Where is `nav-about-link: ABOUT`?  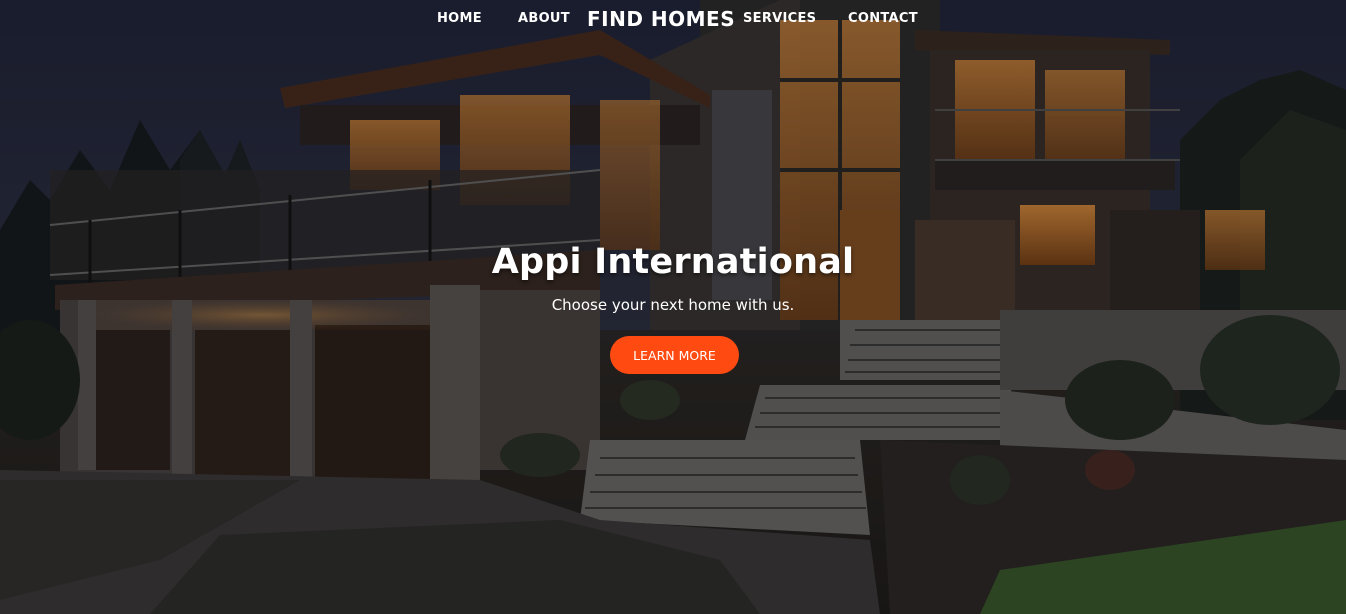
nav-about-link: ABOUT is located at coordinates (544, 18).